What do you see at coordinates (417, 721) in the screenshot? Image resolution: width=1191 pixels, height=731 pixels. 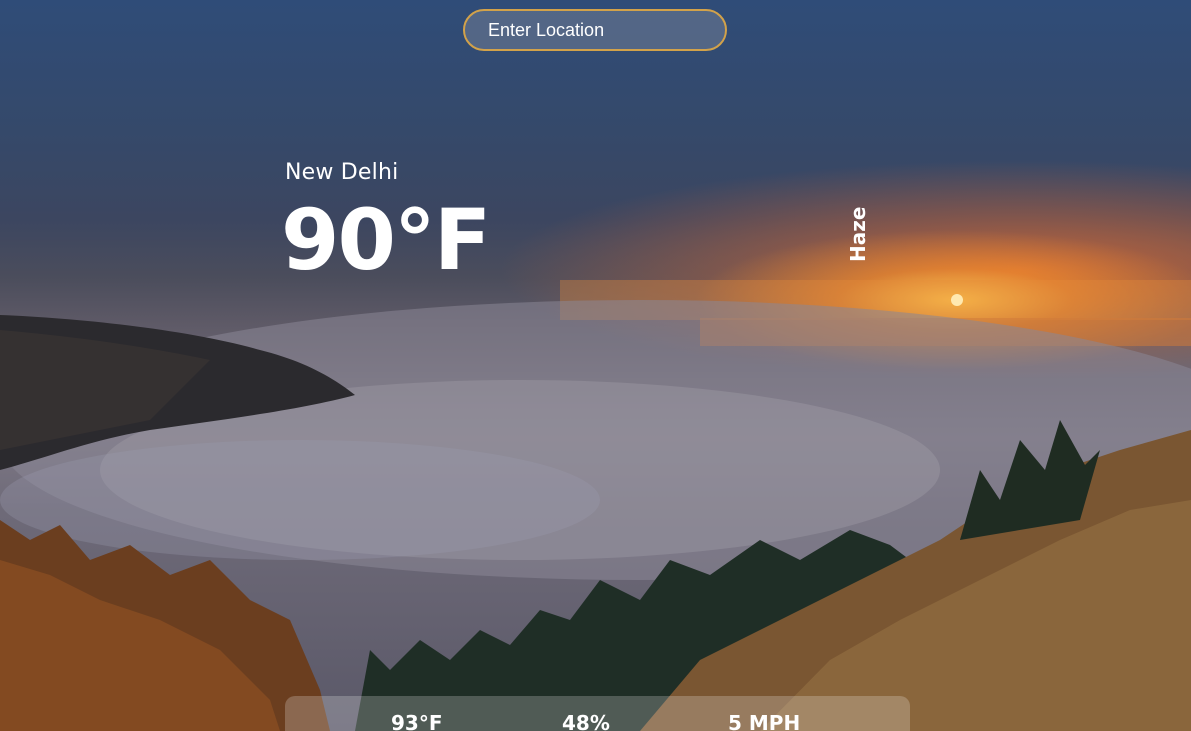 I see `feels-like-value: 93°F` at bounding box center [417, 721].